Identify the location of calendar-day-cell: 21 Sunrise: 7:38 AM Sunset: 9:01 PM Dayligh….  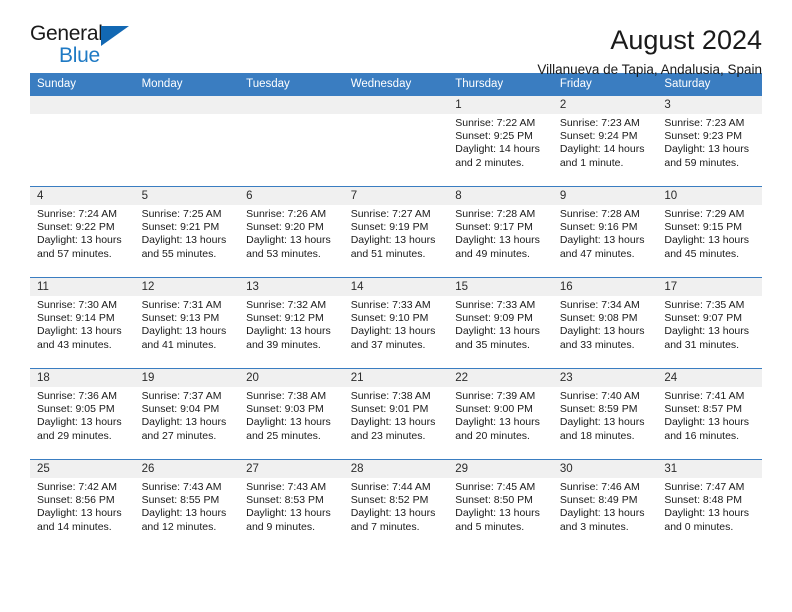
(396, 414).